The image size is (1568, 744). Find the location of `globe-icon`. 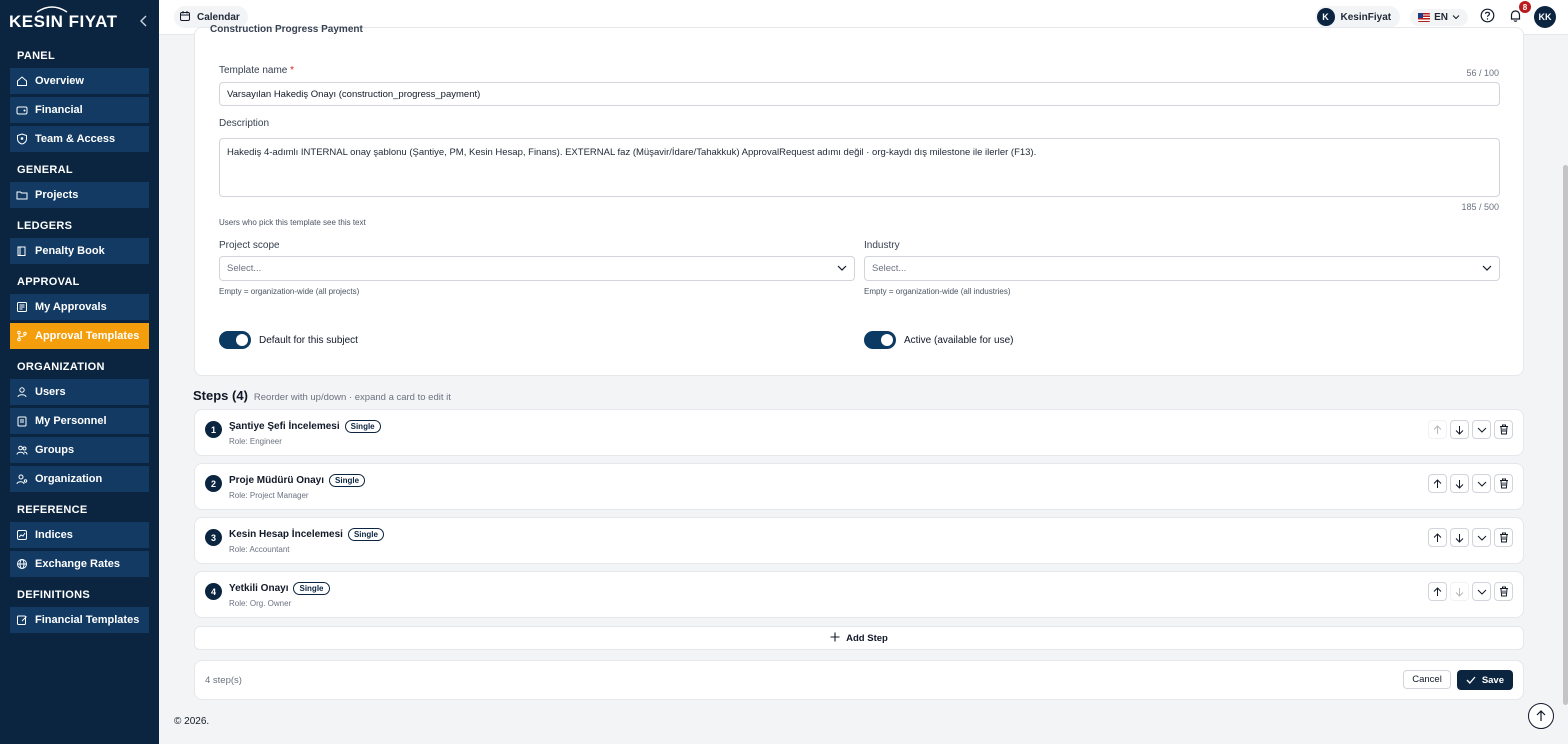

globe-icon is located at coordinates (22, 564).